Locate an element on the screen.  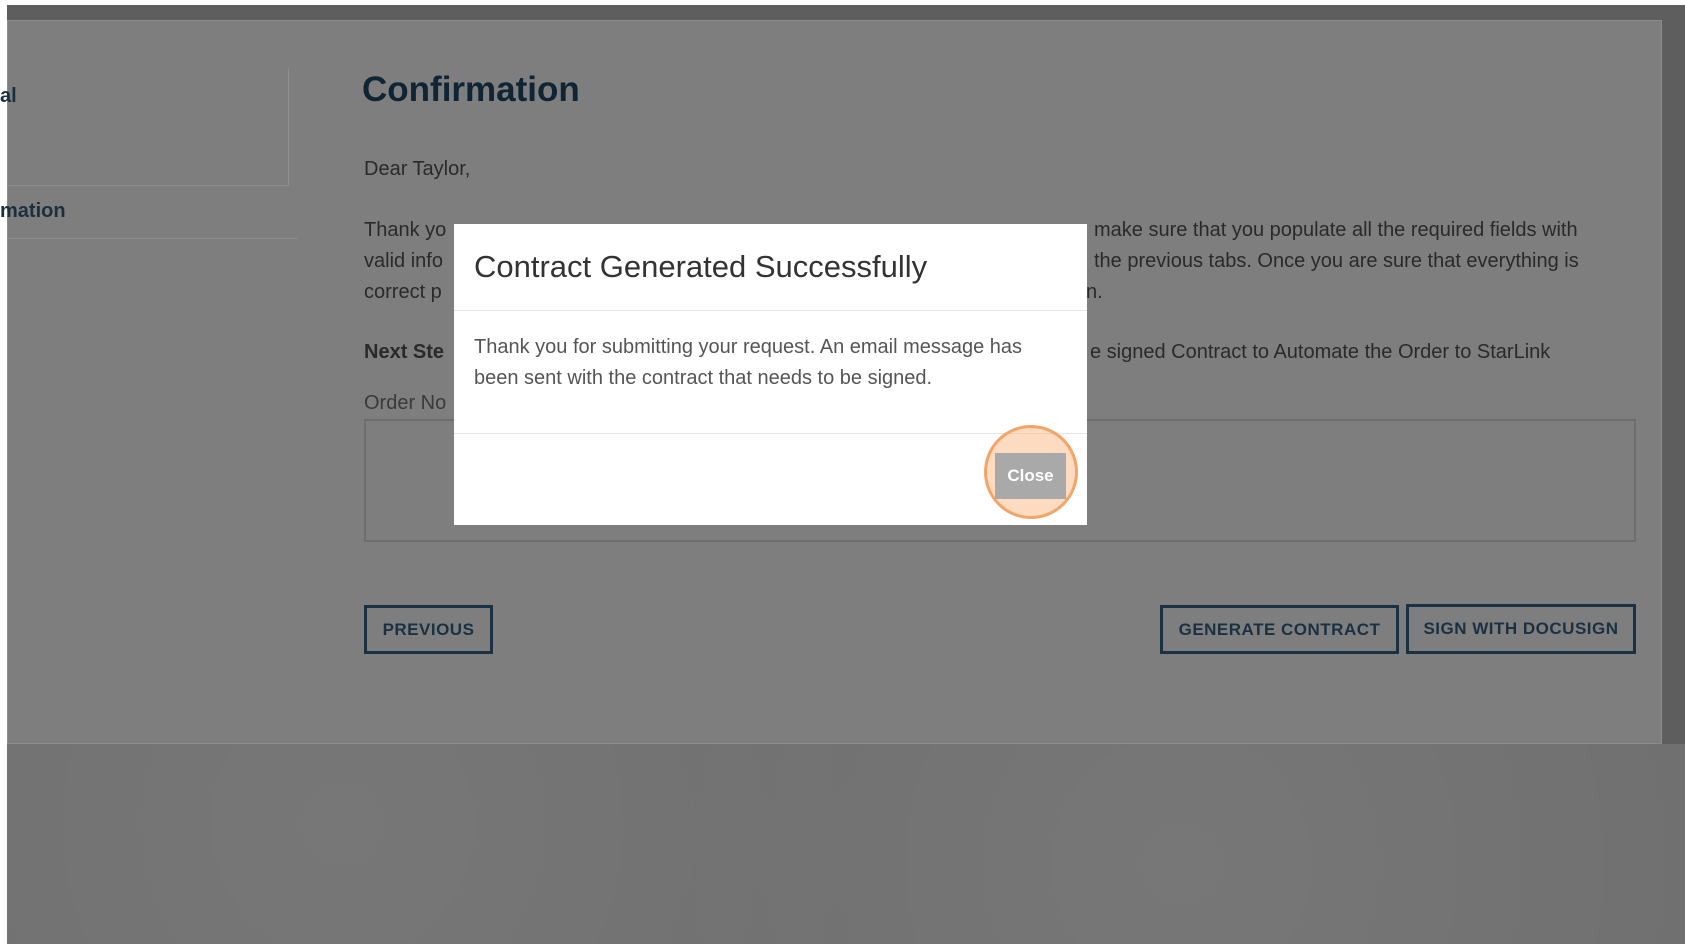
previous-button: PREVIOUS is located at coordinates (428, 629).